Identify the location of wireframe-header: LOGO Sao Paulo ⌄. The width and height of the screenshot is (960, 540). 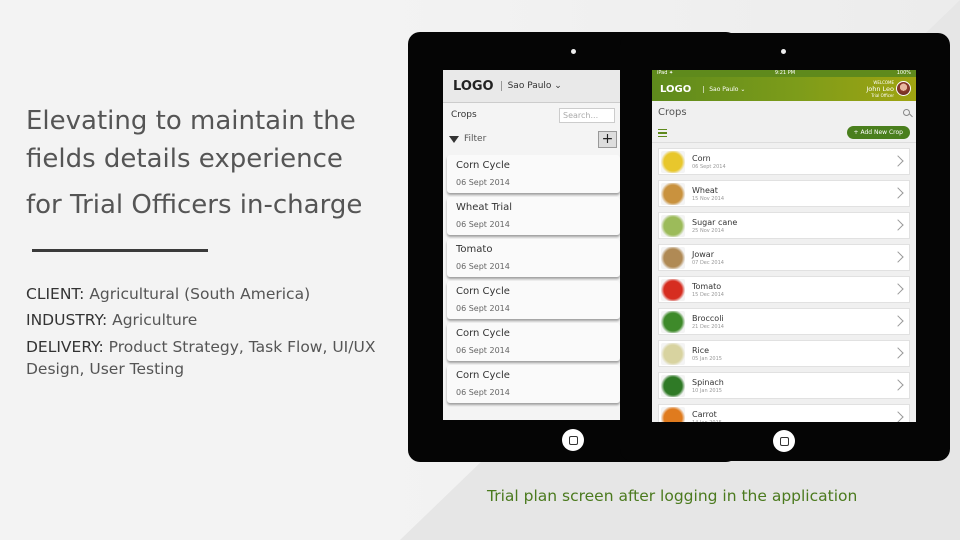
(533, 86).